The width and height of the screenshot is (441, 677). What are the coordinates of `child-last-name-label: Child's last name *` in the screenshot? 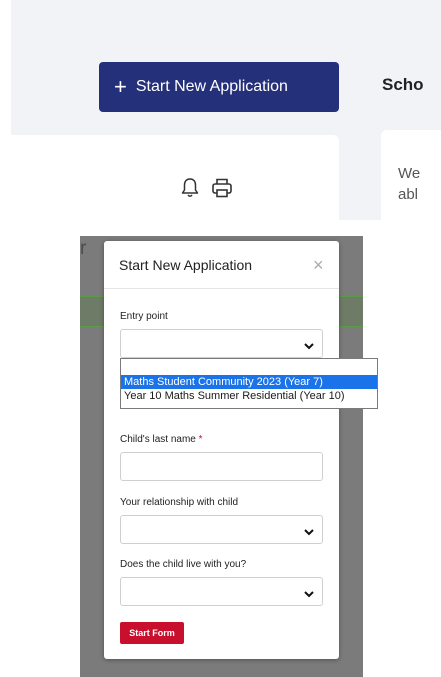 It's located at (161, 439).